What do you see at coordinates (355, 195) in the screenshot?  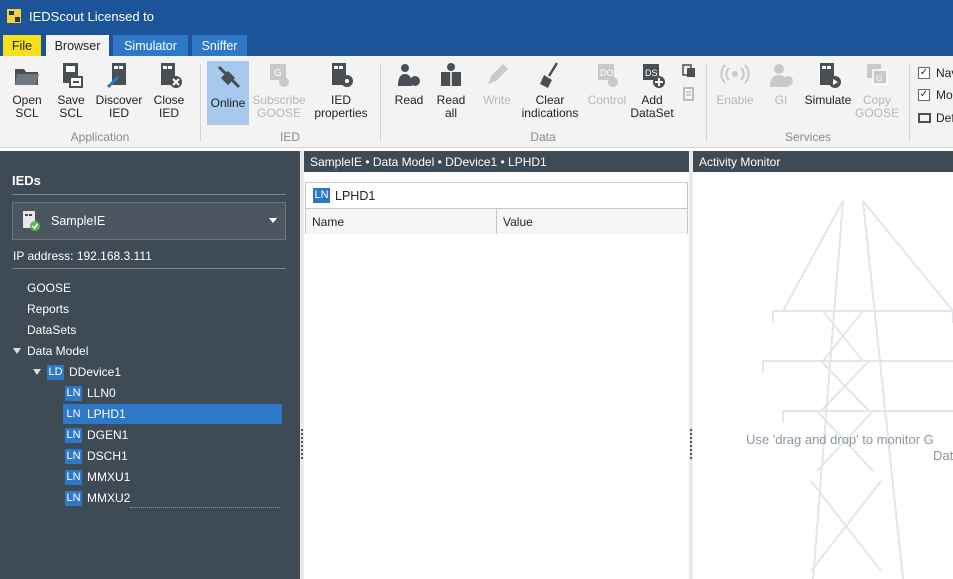 I see `node-title: LPHD1` at bounding box center [355, 195].